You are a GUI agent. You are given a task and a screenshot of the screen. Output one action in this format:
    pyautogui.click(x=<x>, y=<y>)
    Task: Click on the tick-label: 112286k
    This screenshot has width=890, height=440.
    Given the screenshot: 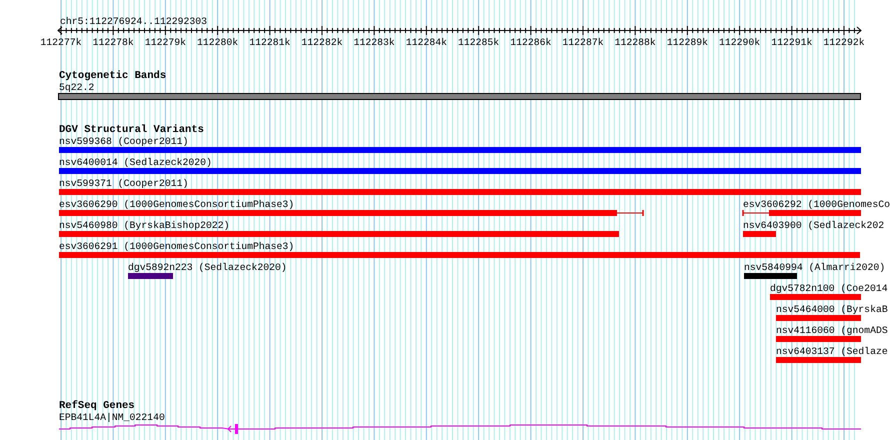 What is the action you would take?
    pyautogui.click(x=531, y=42)
    